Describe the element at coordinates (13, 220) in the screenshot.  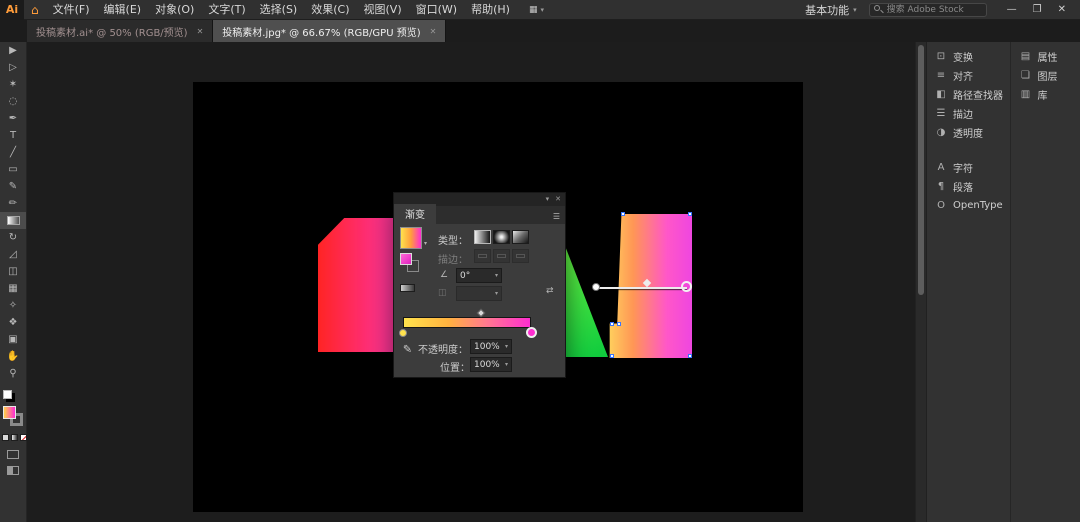
I see `gradient-tool` at that location.